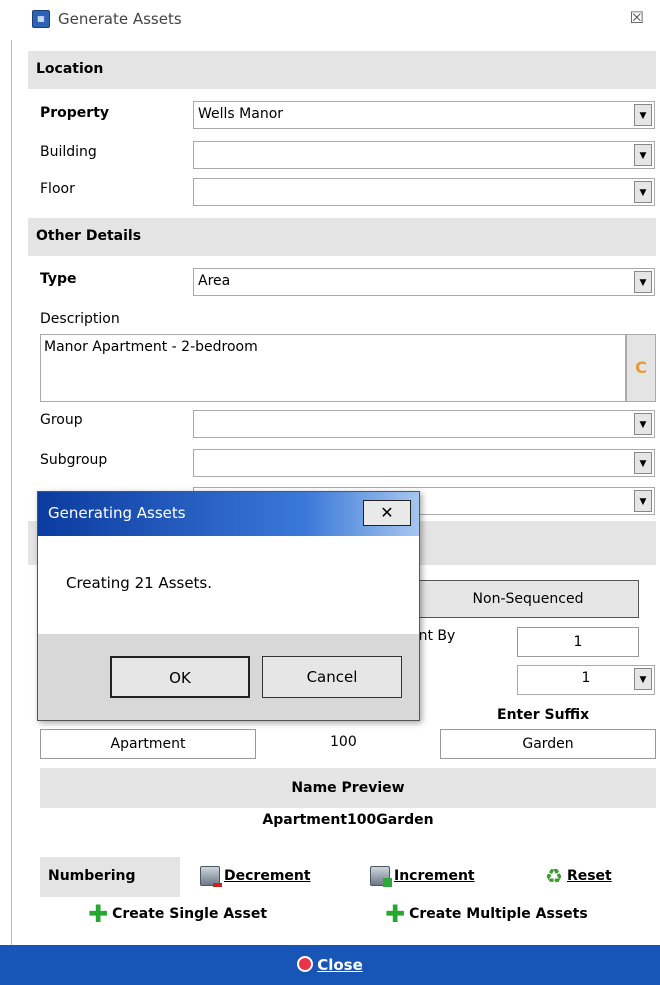 This screenshot has width=660, height=985. What do you see at coordinates (424, 282) in the screenshot?
I see `type-select: Area ▼` at bounding box center [424, 282].